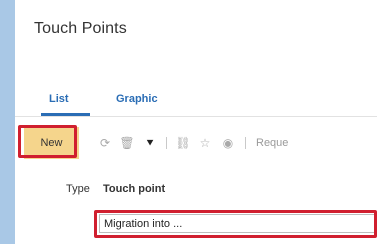  What do you see at coordinates (205, 143) in the screenshot?
I see `favorite-add-icon: ☆` at bounding box center [205, 143].